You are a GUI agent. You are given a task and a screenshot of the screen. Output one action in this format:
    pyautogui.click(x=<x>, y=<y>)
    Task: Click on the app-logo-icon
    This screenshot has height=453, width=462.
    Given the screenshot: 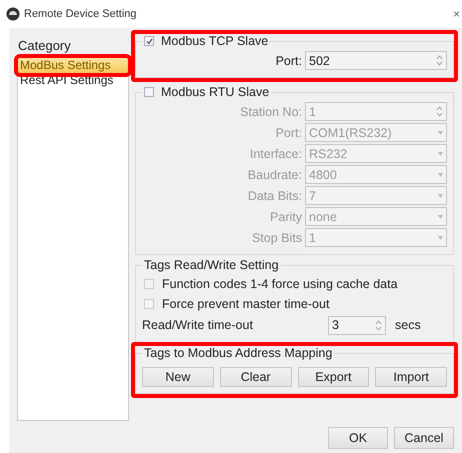 What is the action you would take?
    pyautogui.click(x=13, y=14)
    